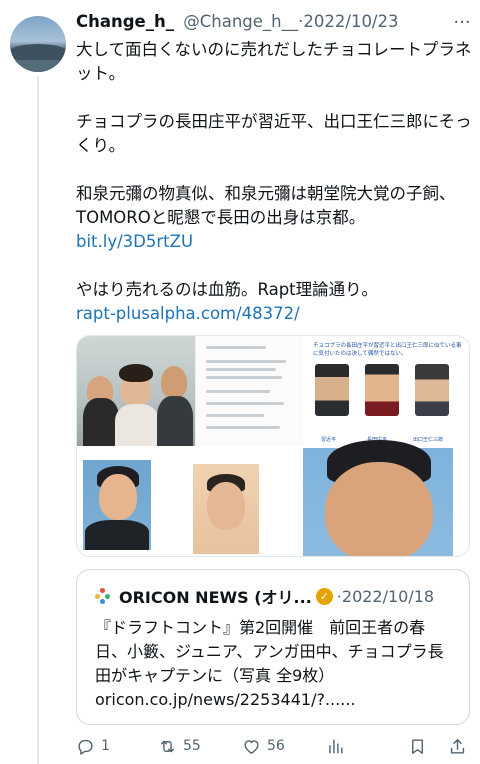  I want to click on tweet-header: Change_h_ @Change_h__·2022/10/23, so click(262, 25).